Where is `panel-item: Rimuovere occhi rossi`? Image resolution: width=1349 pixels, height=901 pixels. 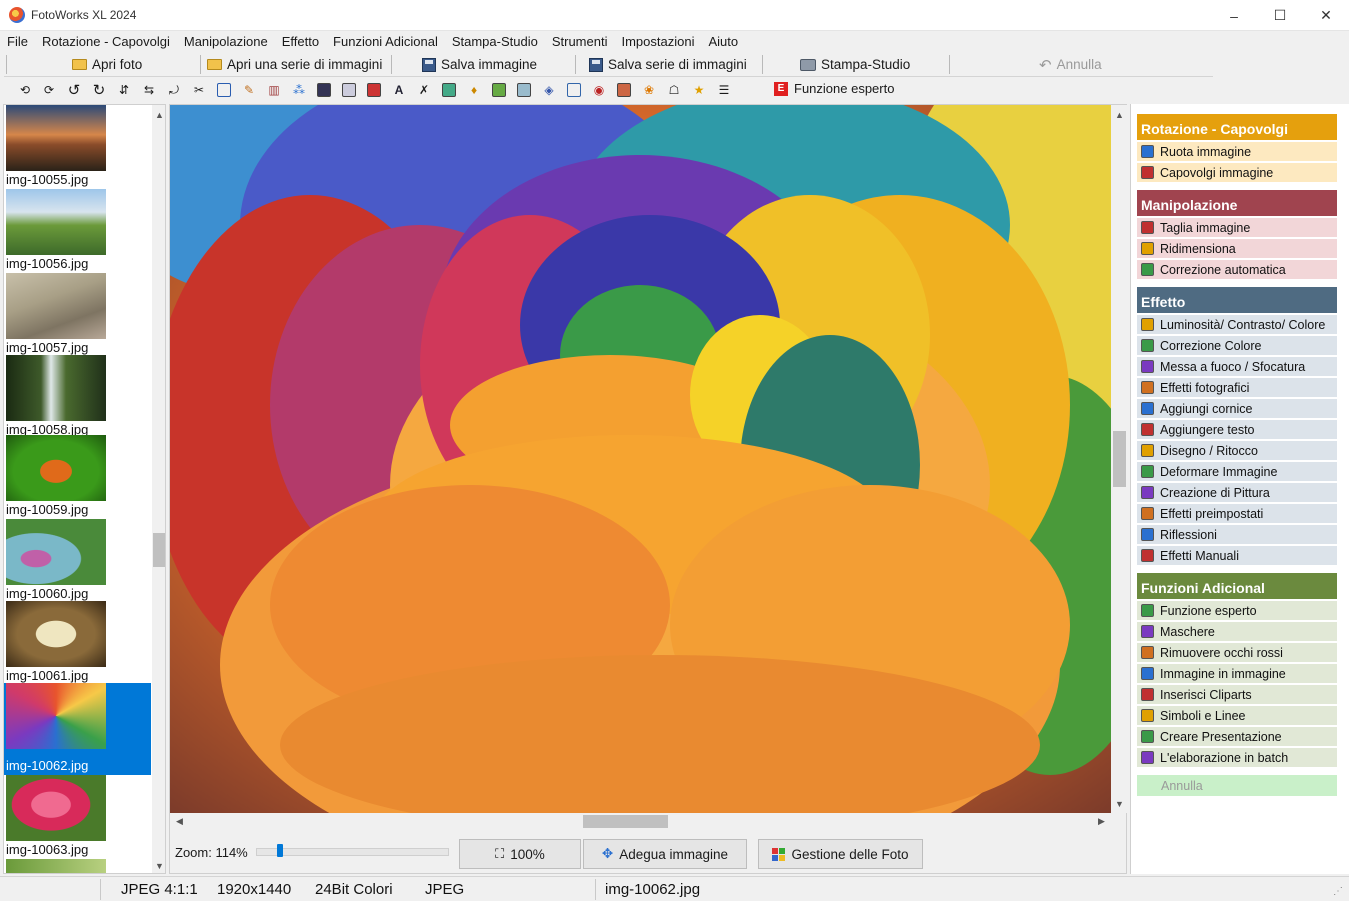
panel-item: Rimuovere occhi rossi is located at coordinates (1237, 653).